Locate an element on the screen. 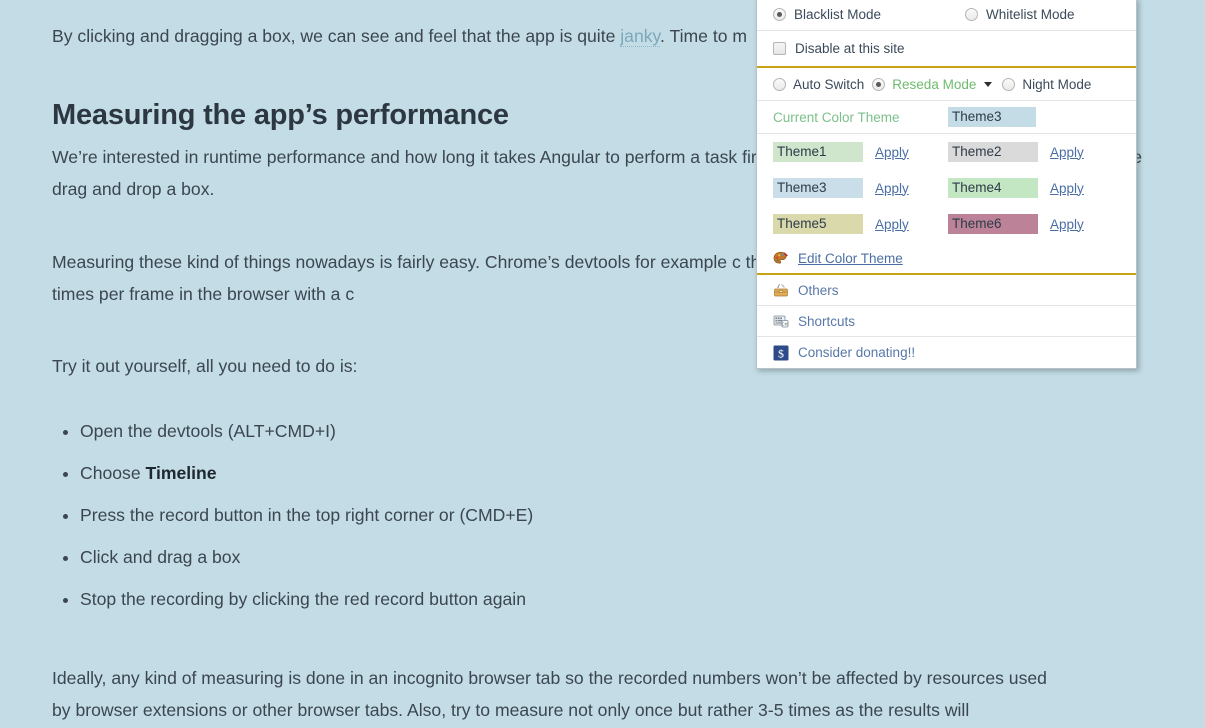 The height and width of the screenshot is (728, 1205). checkbox-disable-at-this-site: Disable at this site is located at coordinates (839, 48).